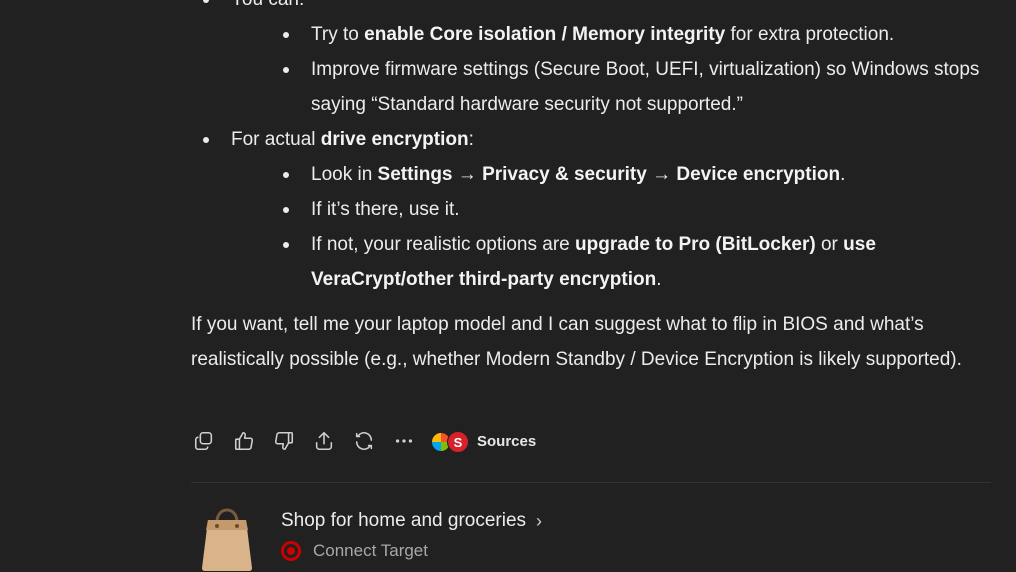 The width and height of the screenshot is (1016, 572). I want to click on more-icon, so click(404, 441).